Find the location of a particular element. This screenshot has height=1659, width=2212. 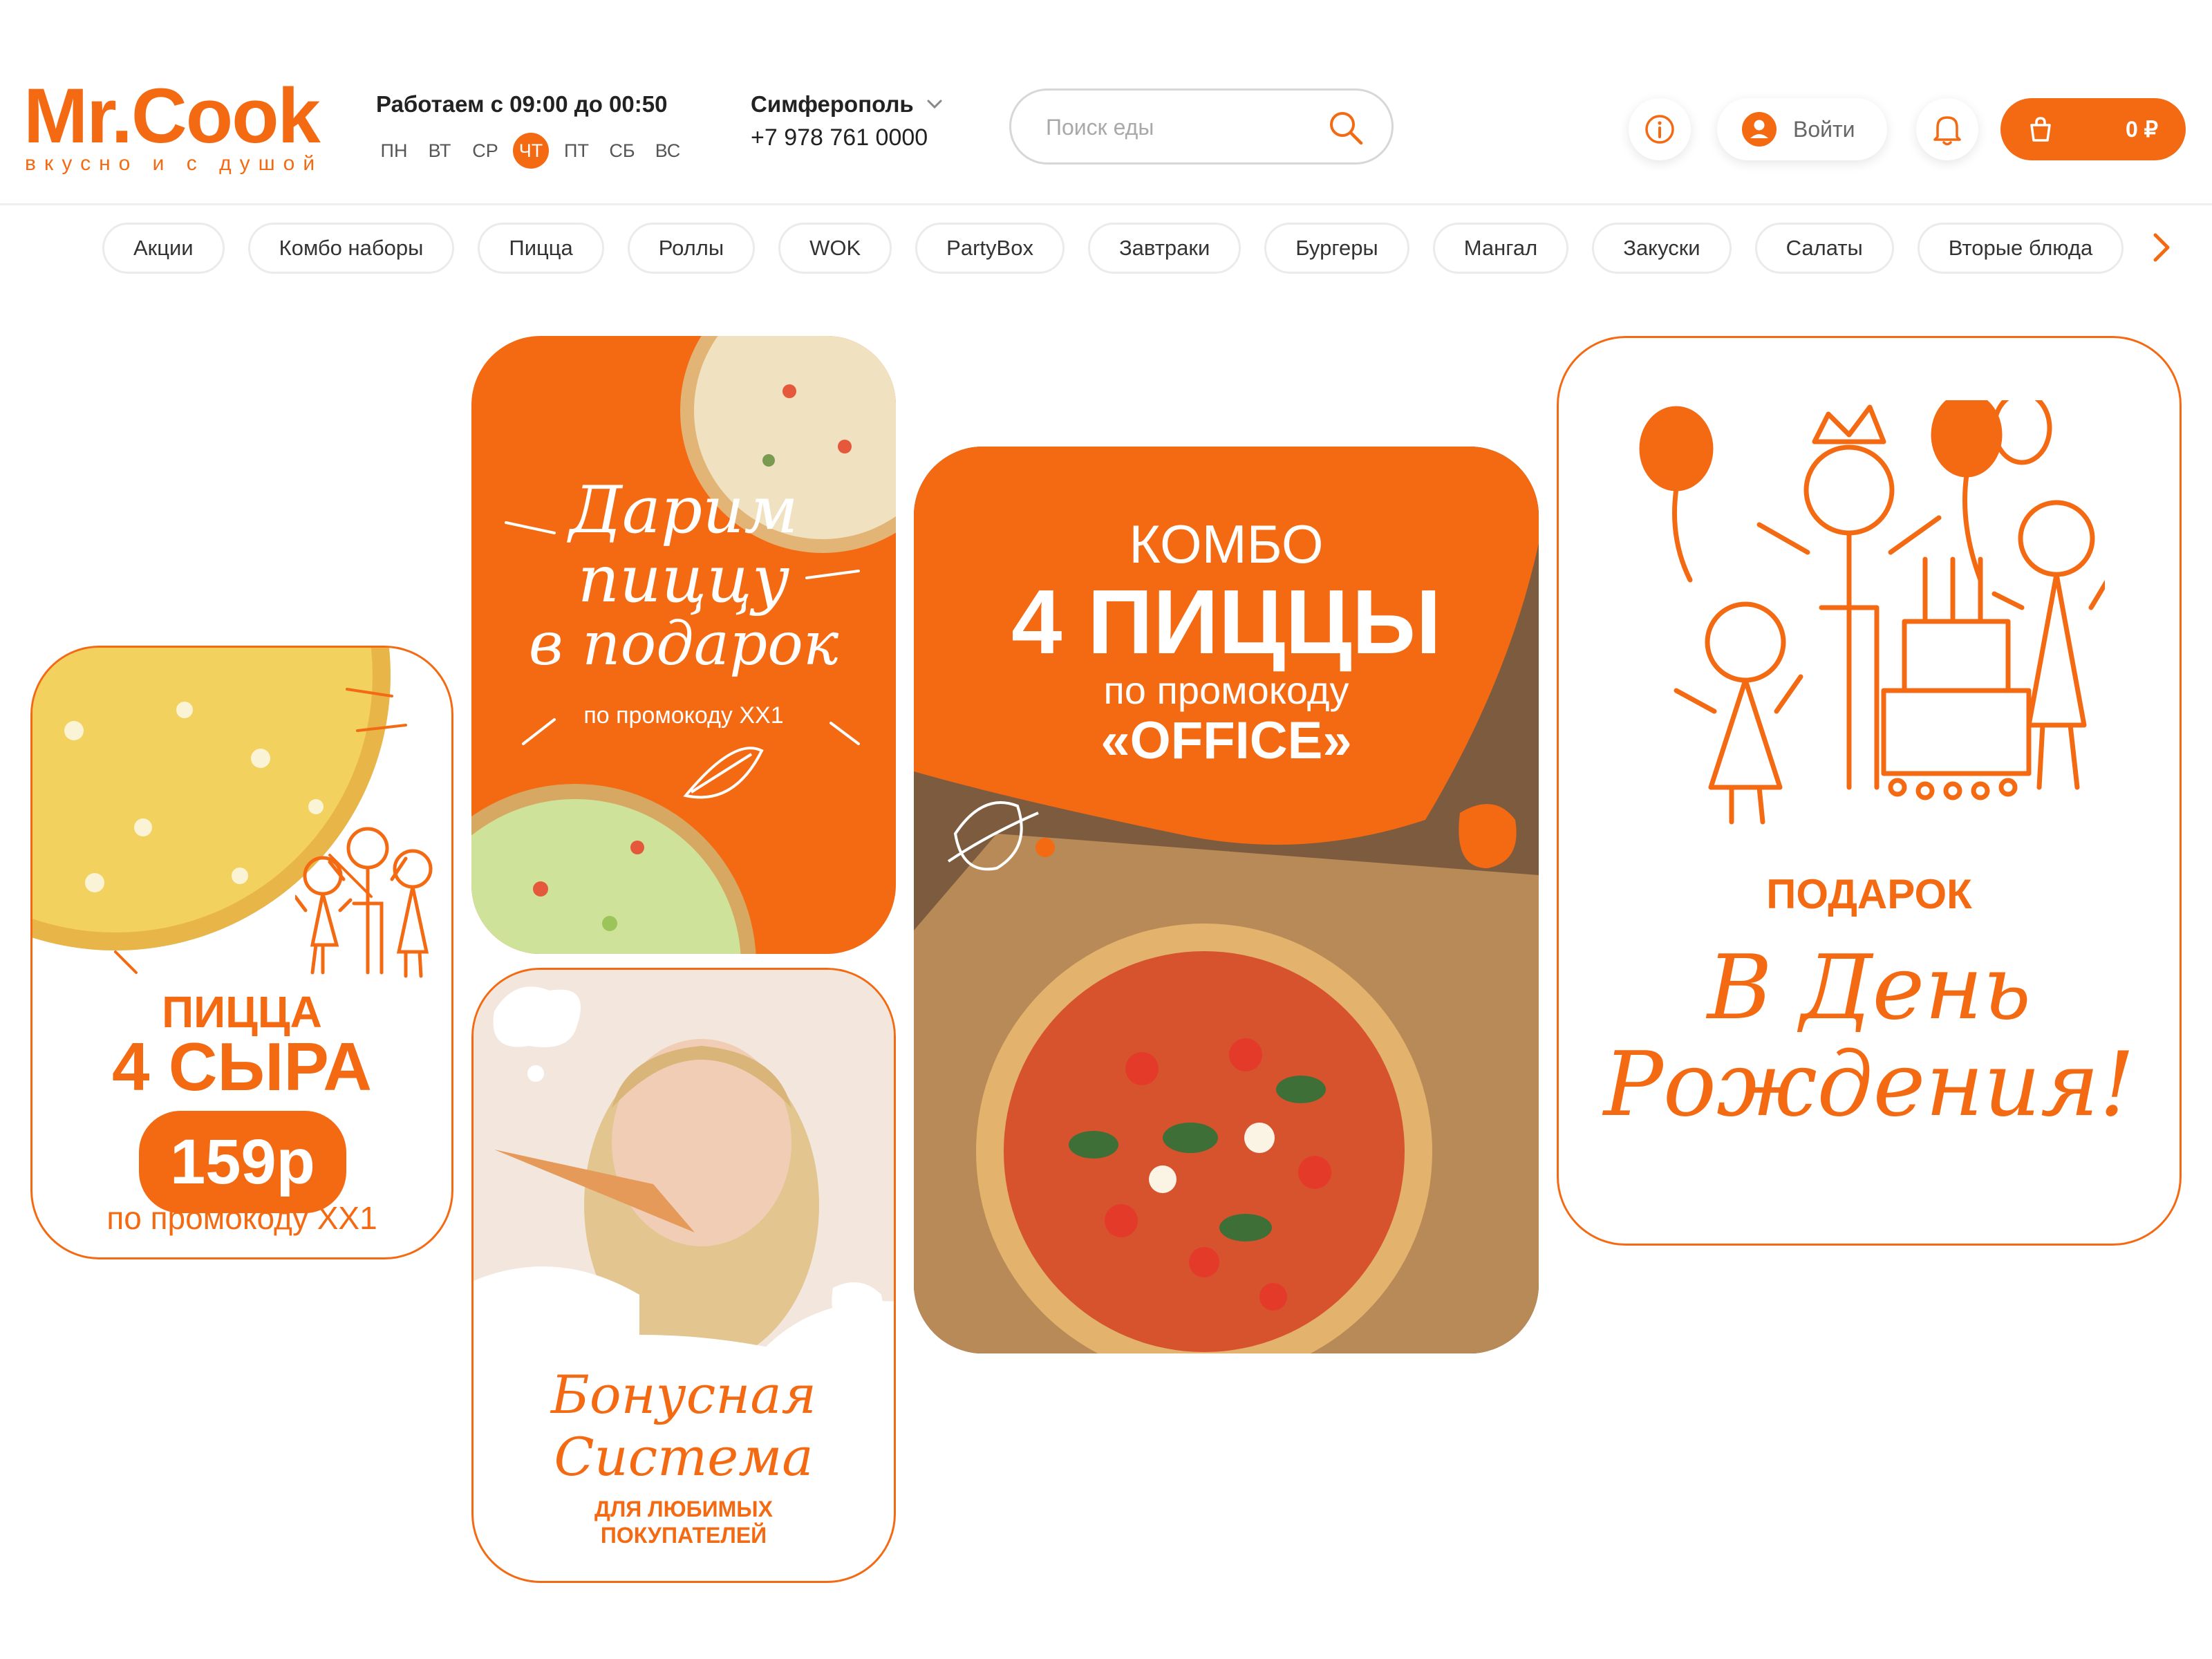

promo-subtitle-line1: ДЛЯ ЛЮБИМЫХ is located at coordinates (684, 1509).